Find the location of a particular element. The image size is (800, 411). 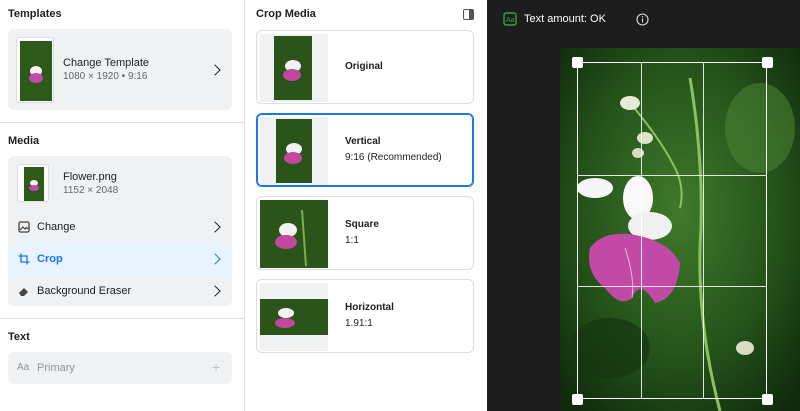

original-flower-image is located at coordinates (293, 68).